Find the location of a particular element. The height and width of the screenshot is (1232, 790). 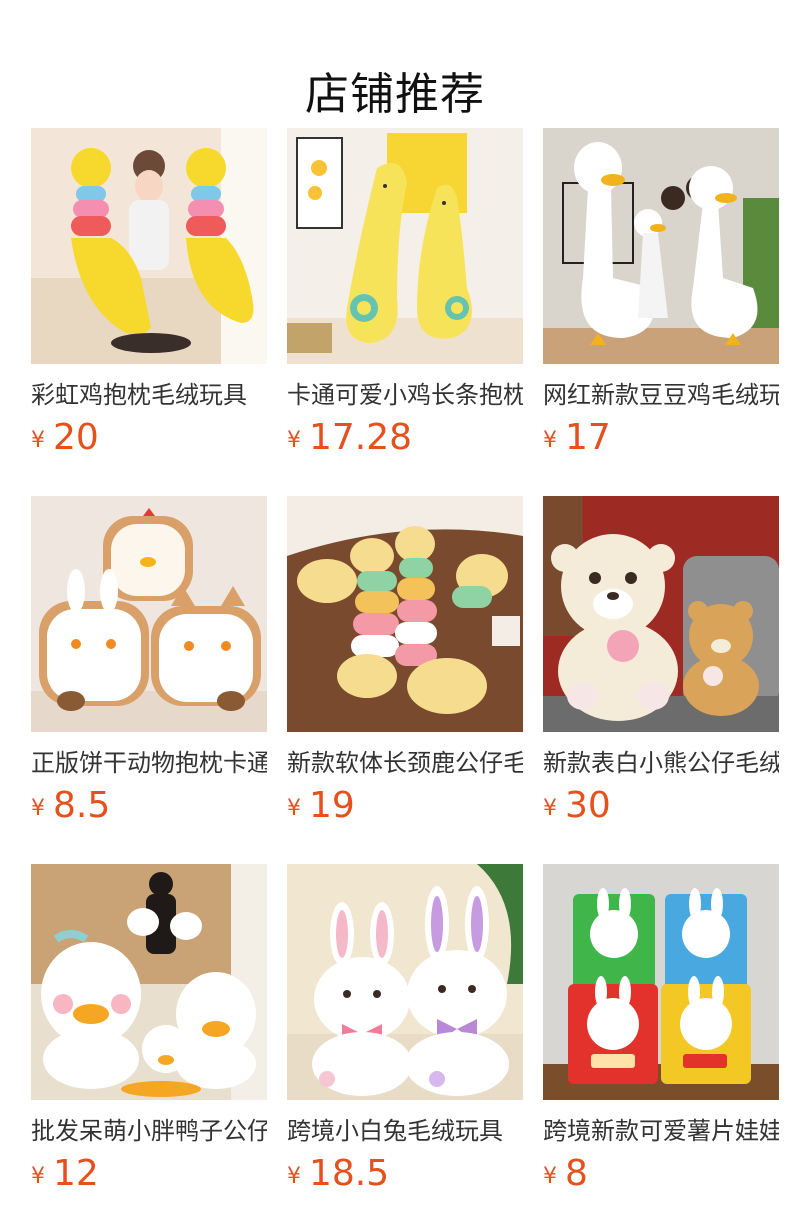

product-card: 新款软体长颈鹿公仔毛绒 ¥19 is located at coordinates (405, 664).